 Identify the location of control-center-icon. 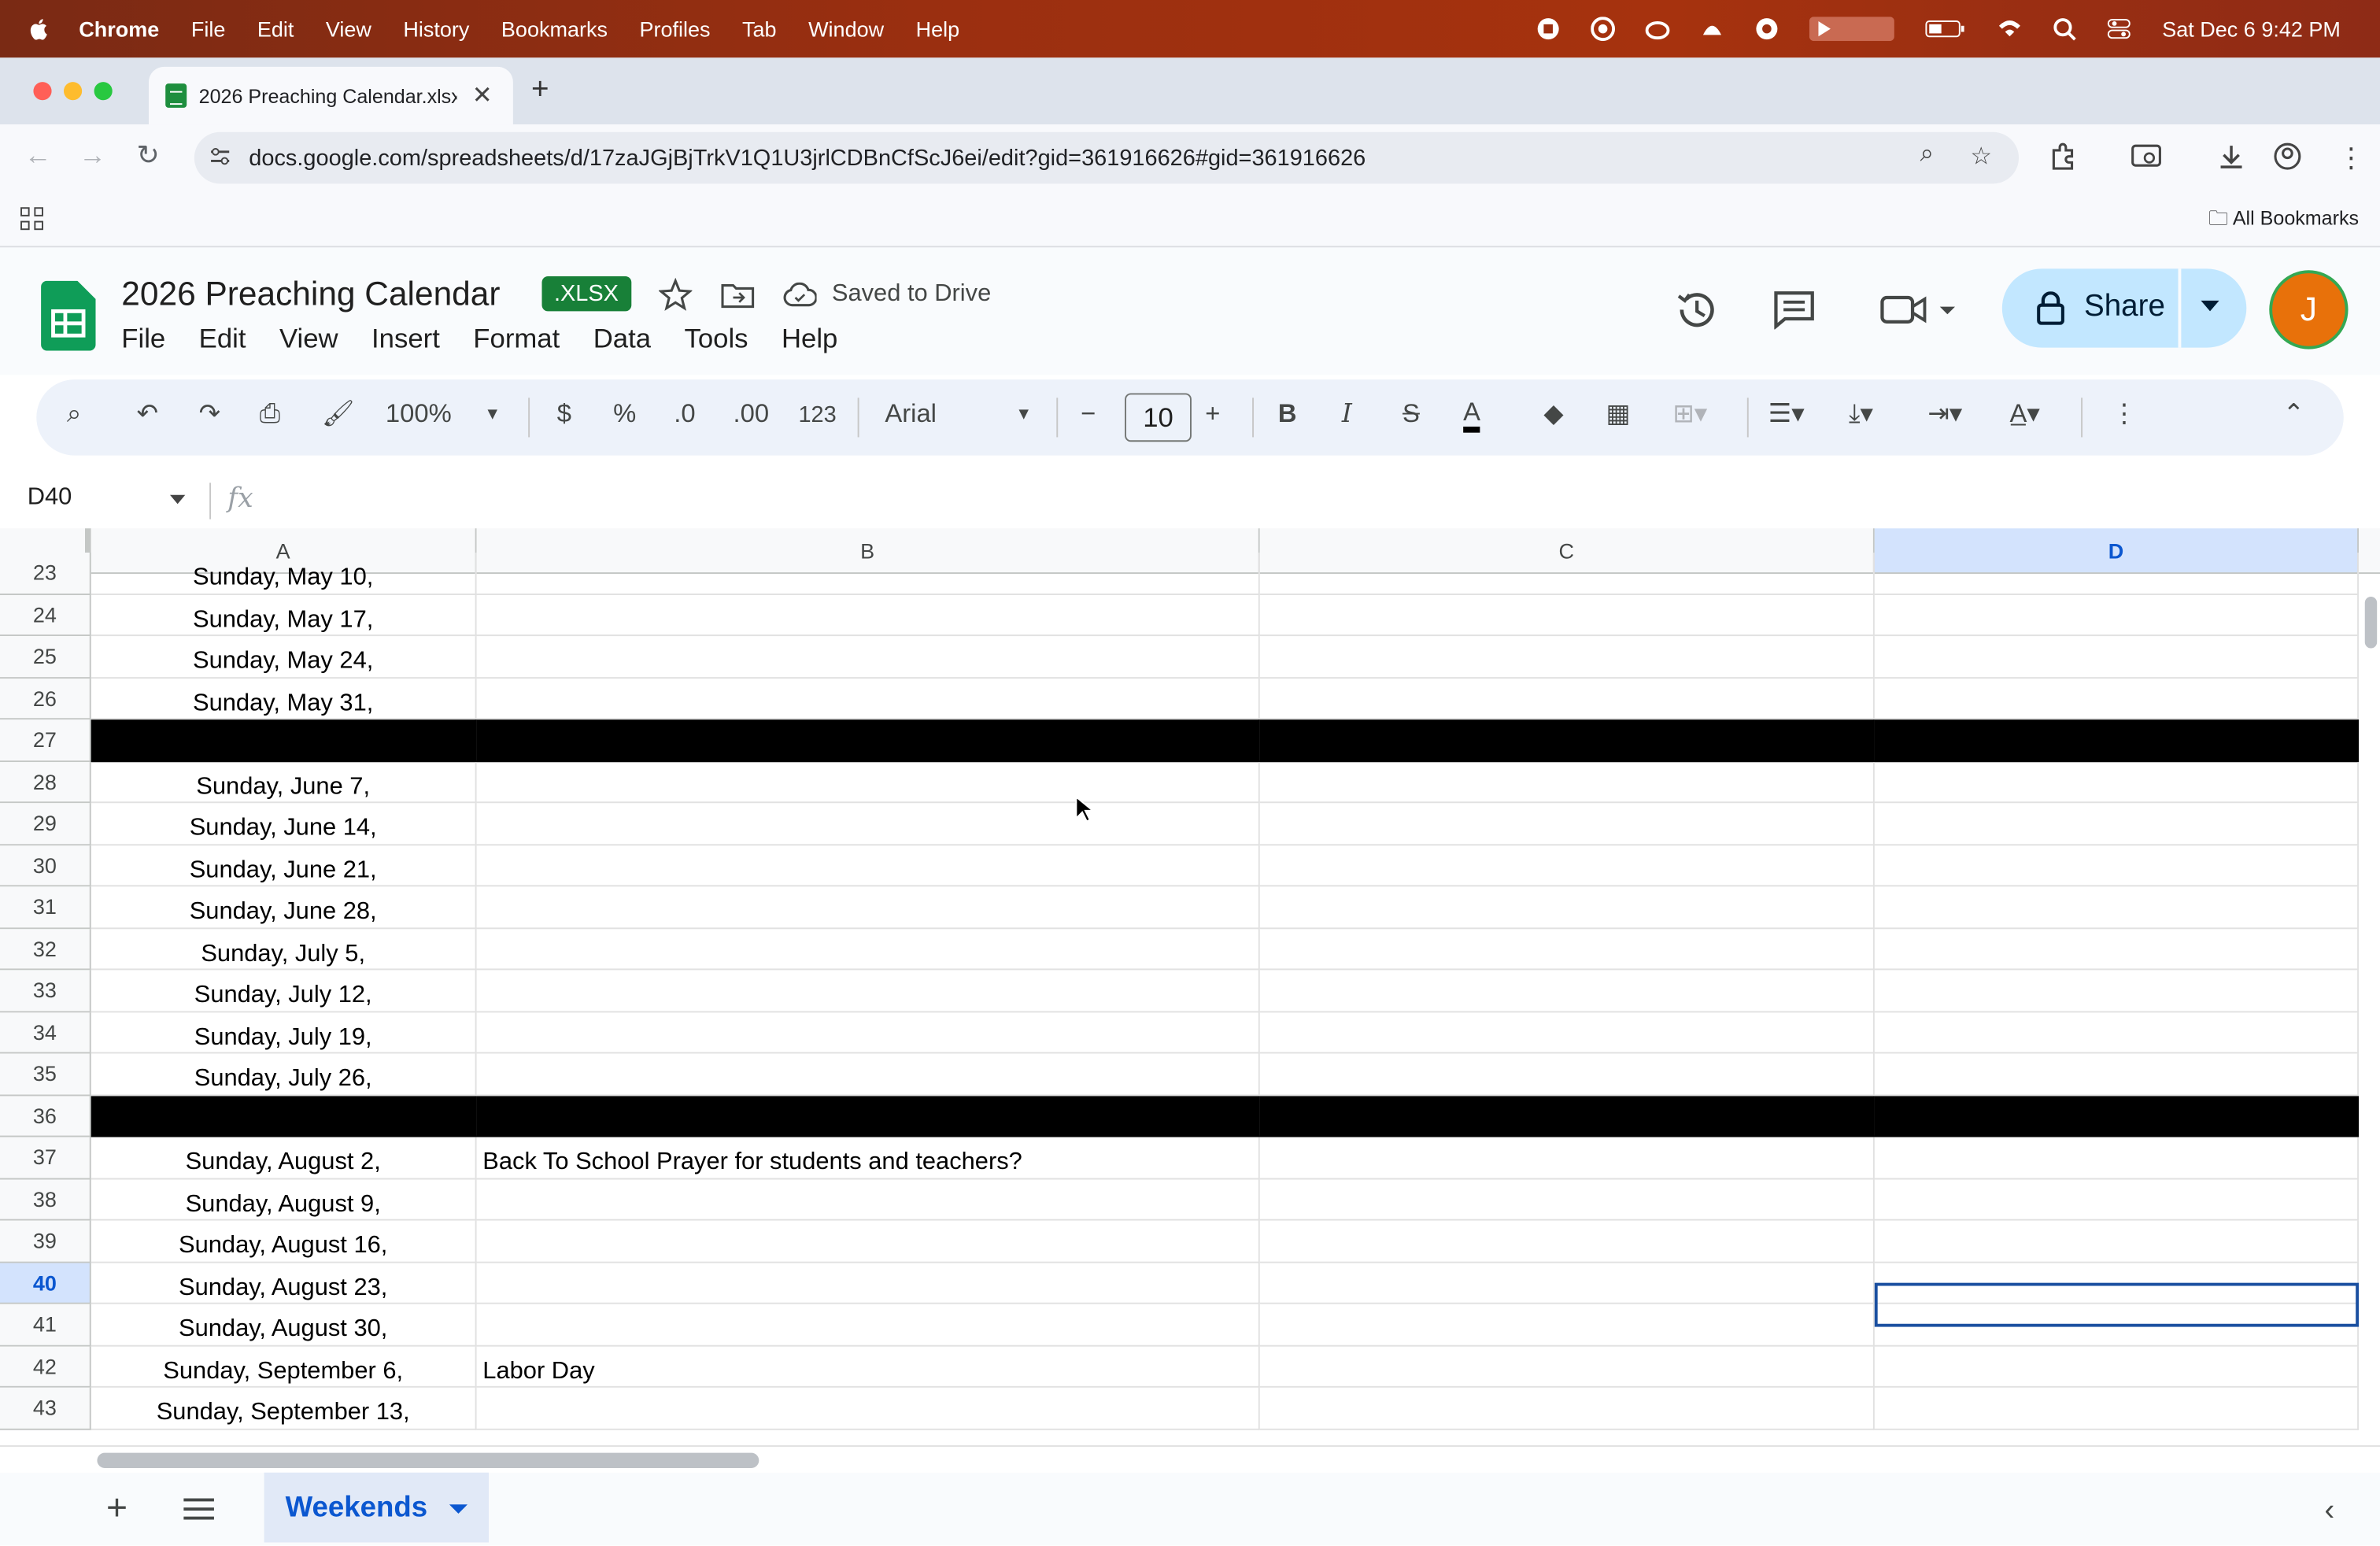
(2120, 29).